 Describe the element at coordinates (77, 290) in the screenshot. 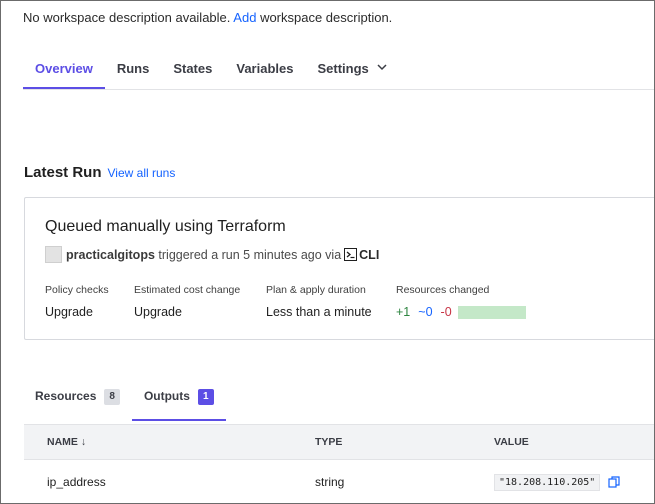

I see `policy-checks-label: Policy checks` at that location.